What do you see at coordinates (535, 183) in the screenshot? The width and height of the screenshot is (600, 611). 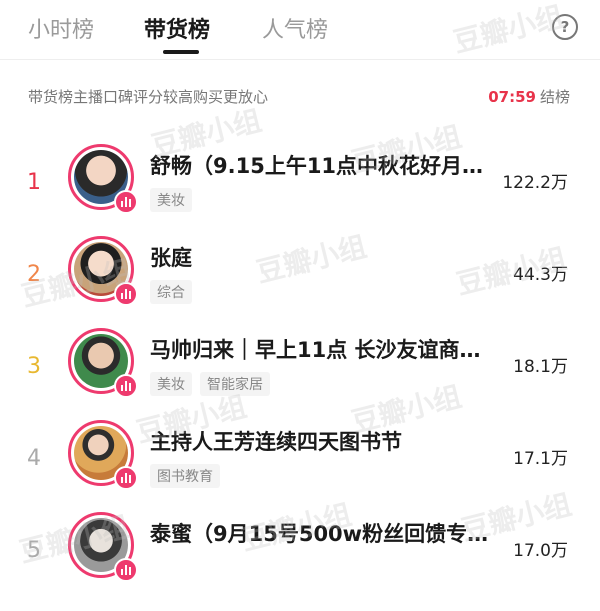 I see `viewer-count: 122.2万` at bounding box center [535, 183].